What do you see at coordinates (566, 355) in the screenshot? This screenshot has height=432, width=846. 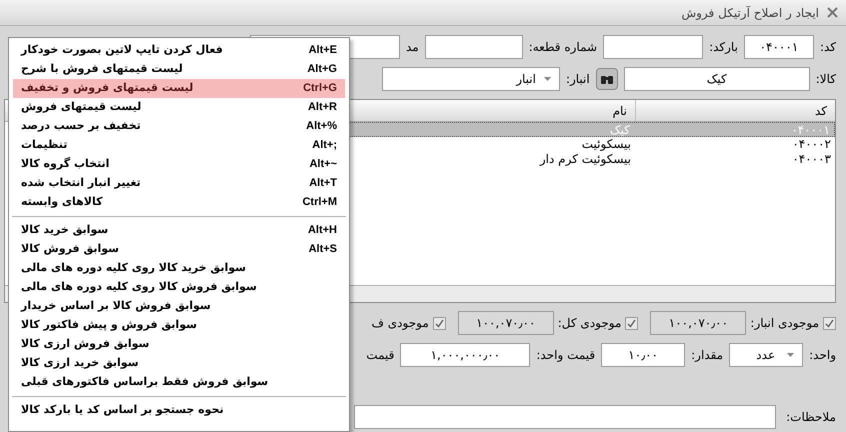 I see `field-label: قیمت واحد:` at bounding box center [566, 355].